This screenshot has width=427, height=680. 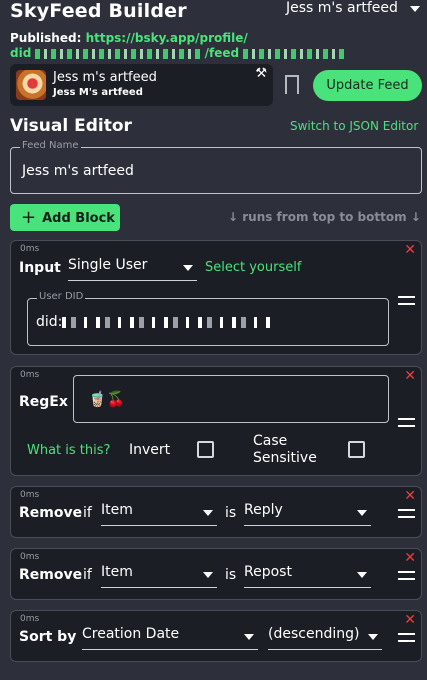 What do you see at coordinates (324, 217) in the screenshot?
I see `runs-hint: ↓ runs from top to bottom ↓` at bounding box center [324, 217].